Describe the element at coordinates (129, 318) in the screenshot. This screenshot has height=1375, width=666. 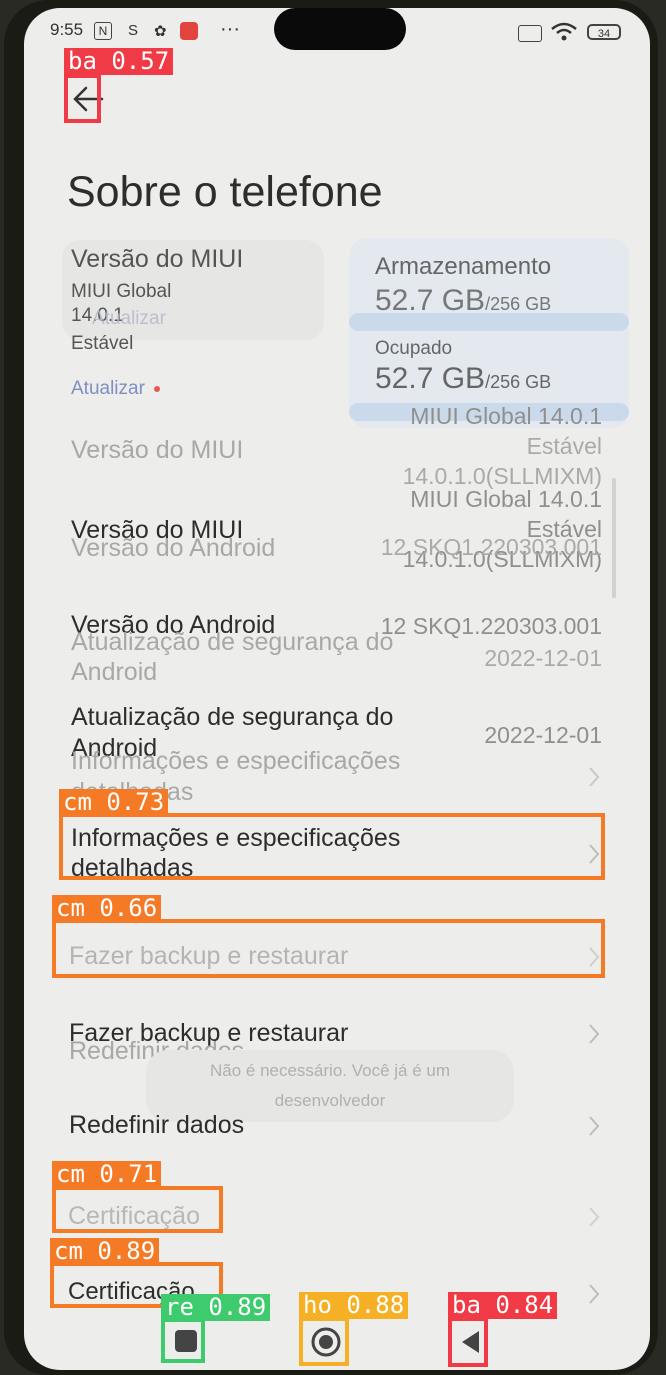
I see `miui-card-update-ghost: Atualizar` at that location.